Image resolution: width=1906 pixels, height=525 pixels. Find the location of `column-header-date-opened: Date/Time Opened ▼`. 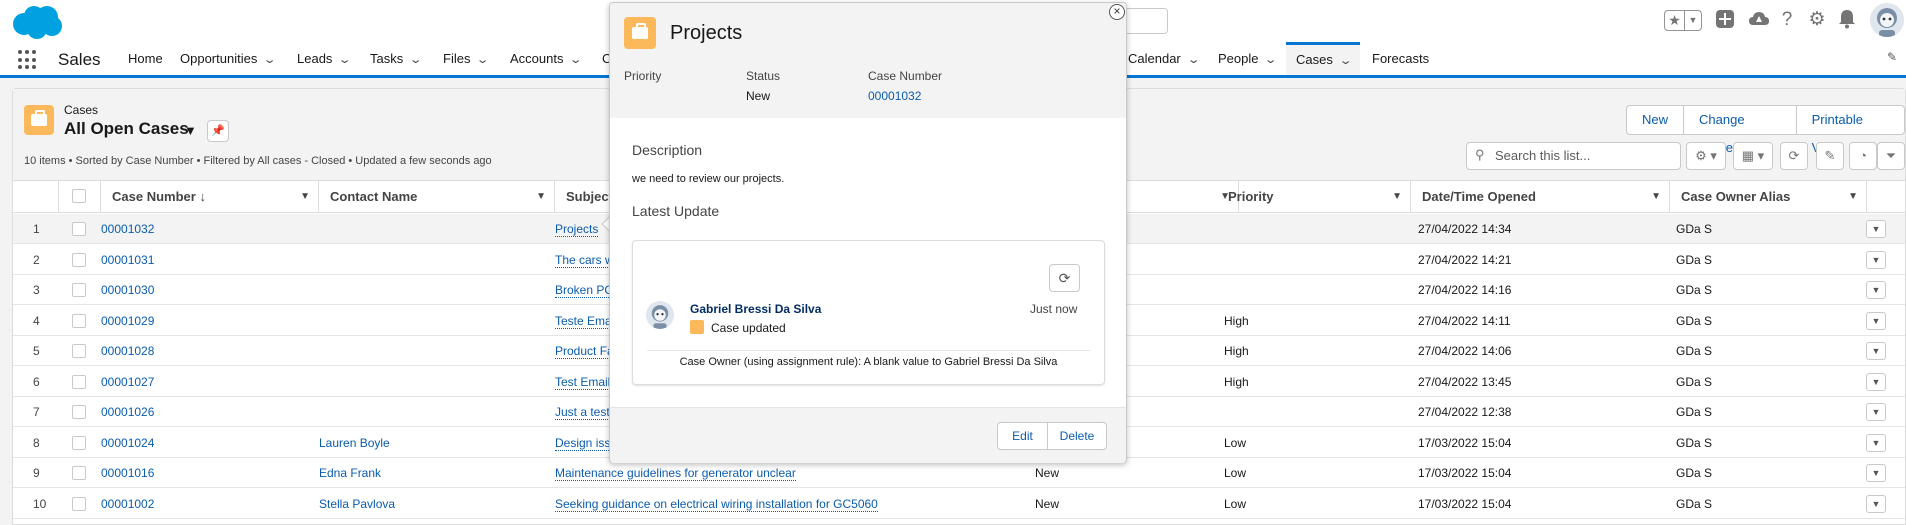

column-header-date-opened: Date/Time Opened ▼ is located at coordinates (1540, 197).